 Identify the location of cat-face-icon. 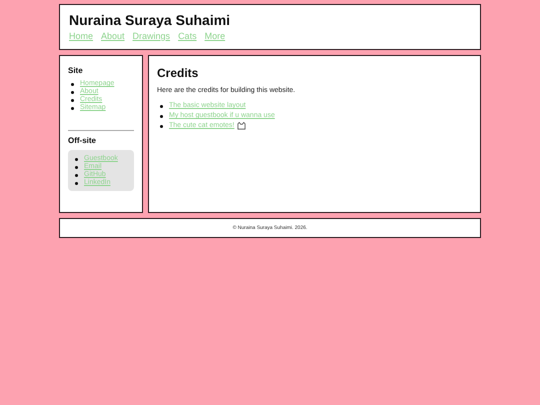
(241, 126).